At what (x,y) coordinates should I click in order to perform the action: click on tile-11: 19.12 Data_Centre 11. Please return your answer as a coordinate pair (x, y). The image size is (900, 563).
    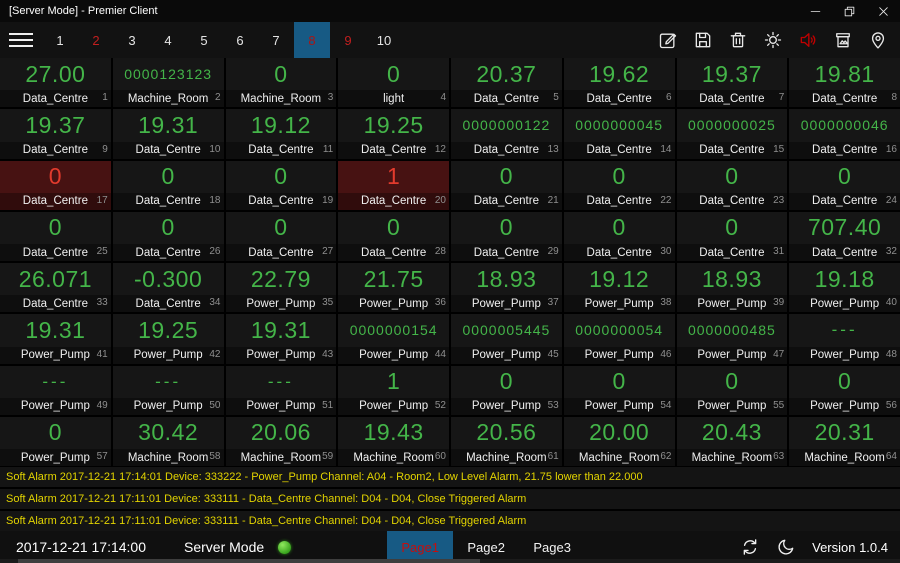
    Looking at the image, I should click on (281, 134).